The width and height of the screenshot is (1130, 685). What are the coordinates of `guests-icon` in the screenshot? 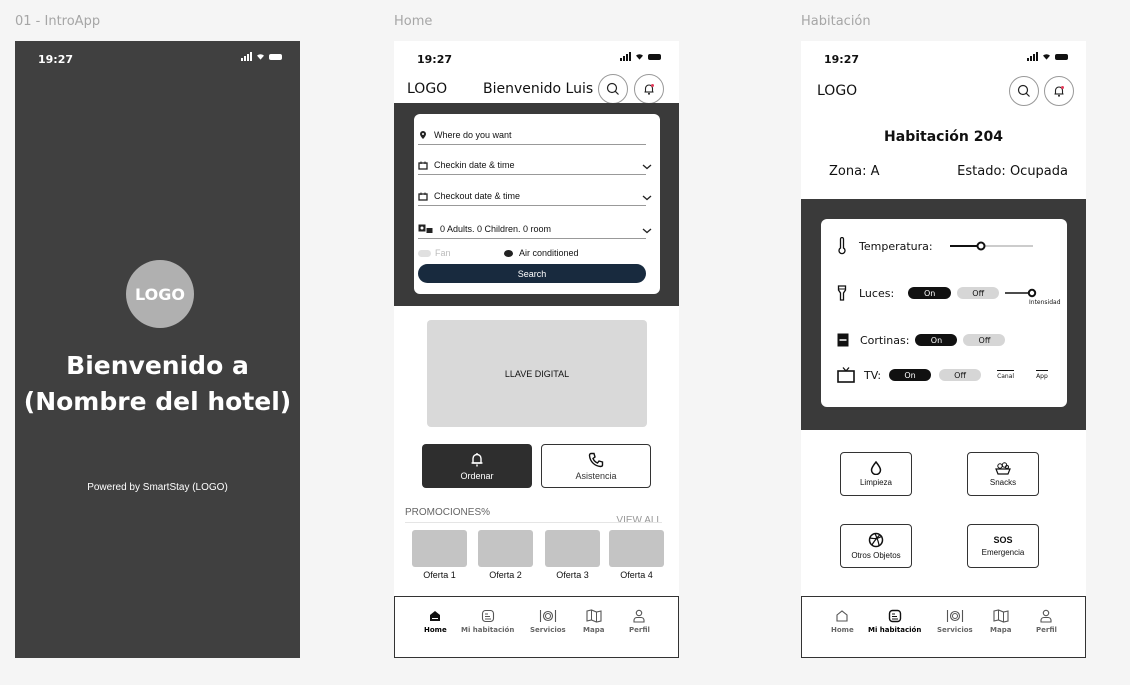 It's located at (425, 228).